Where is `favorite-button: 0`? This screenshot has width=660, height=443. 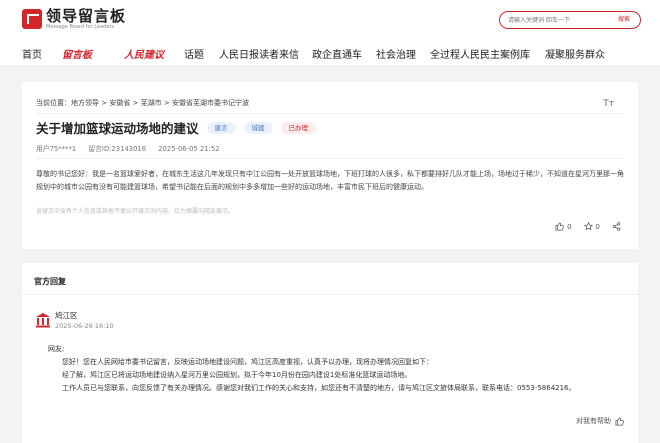
favorite-button: 0 is located at coordinates (591, 226).